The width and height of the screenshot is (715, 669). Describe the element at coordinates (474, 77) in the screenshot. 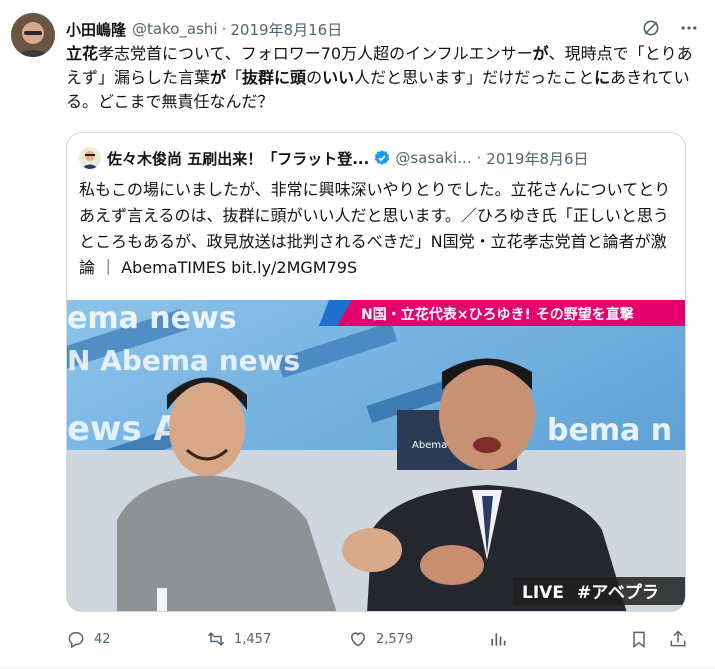

I see `tweet-text-segment: 人だと思います」だけだったこと` at that location.